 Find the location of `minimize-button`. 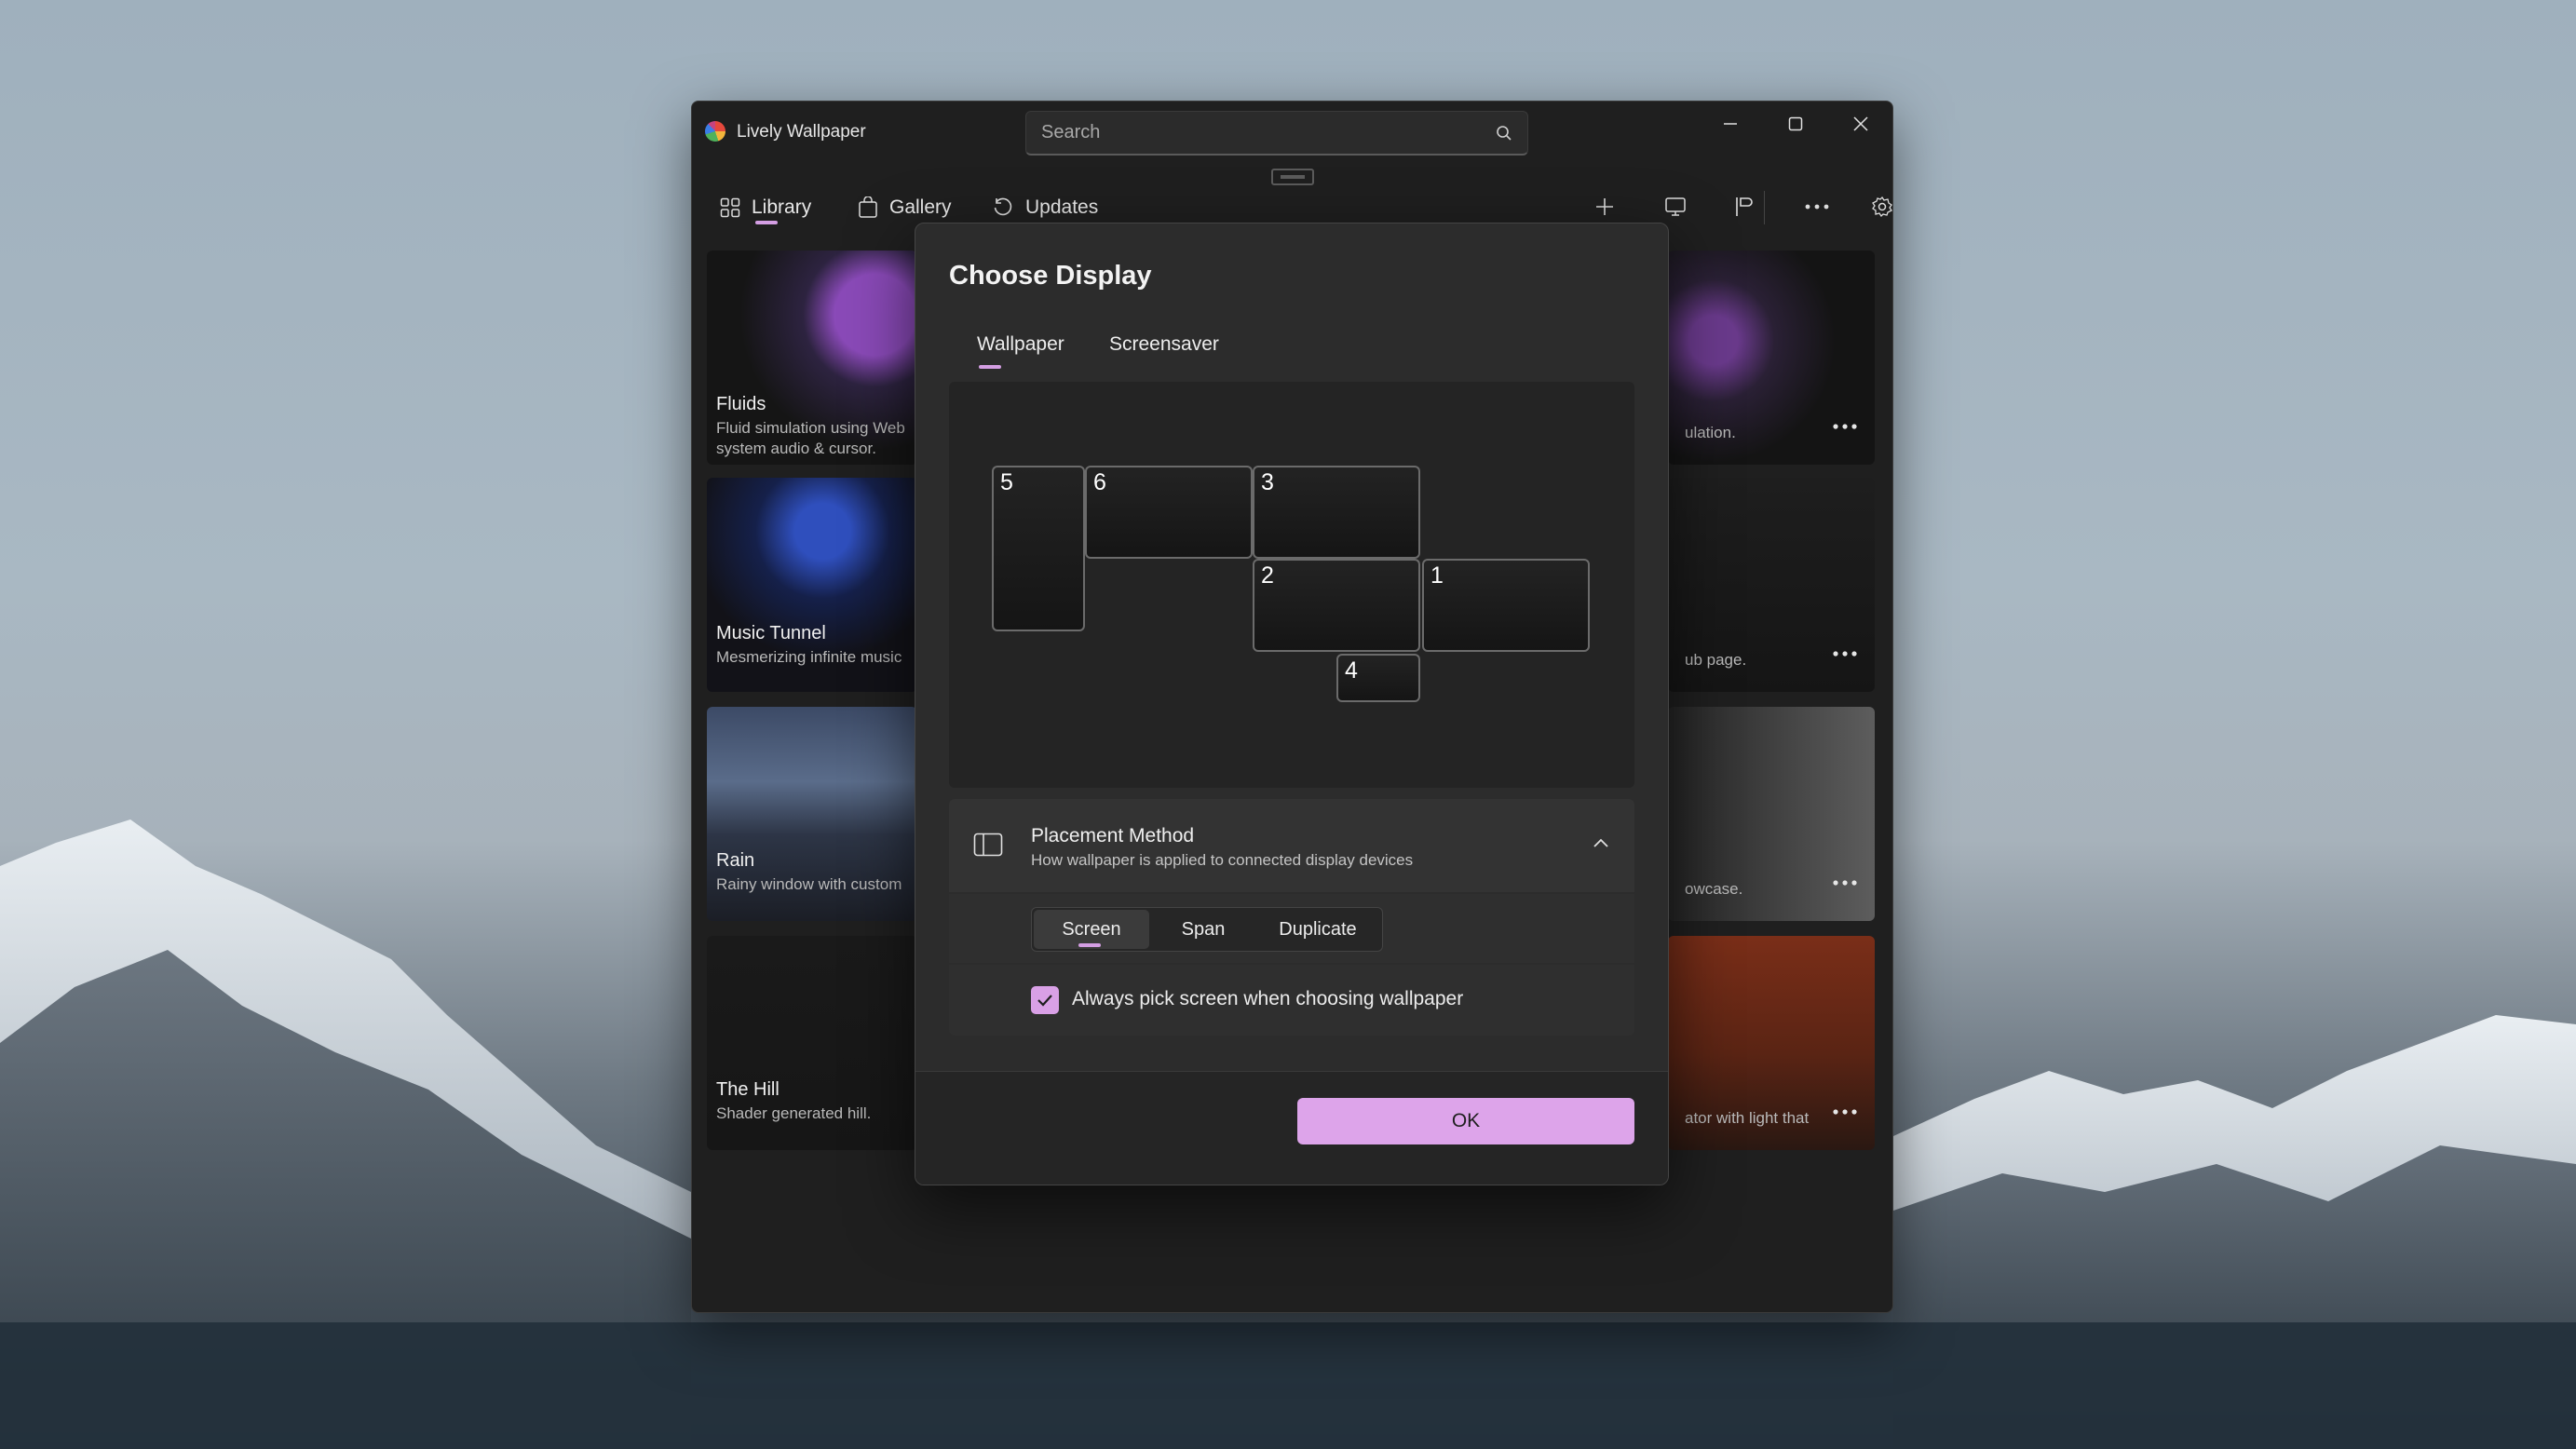

minimize-button is located at coordinates (1730, 124).